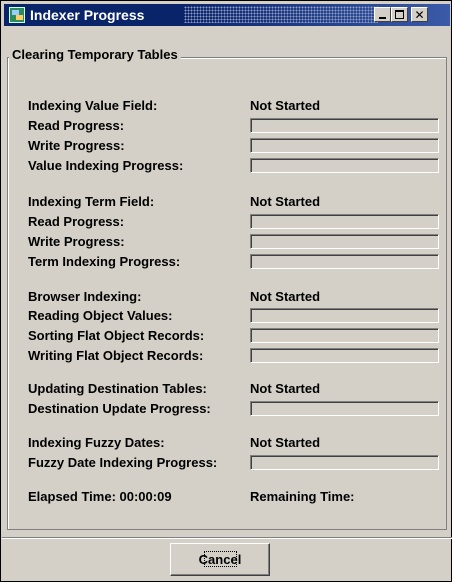 The height and width of the screenshot is (584, 454). I want to click on window-title: Indexer Progress, so click(87, 15).